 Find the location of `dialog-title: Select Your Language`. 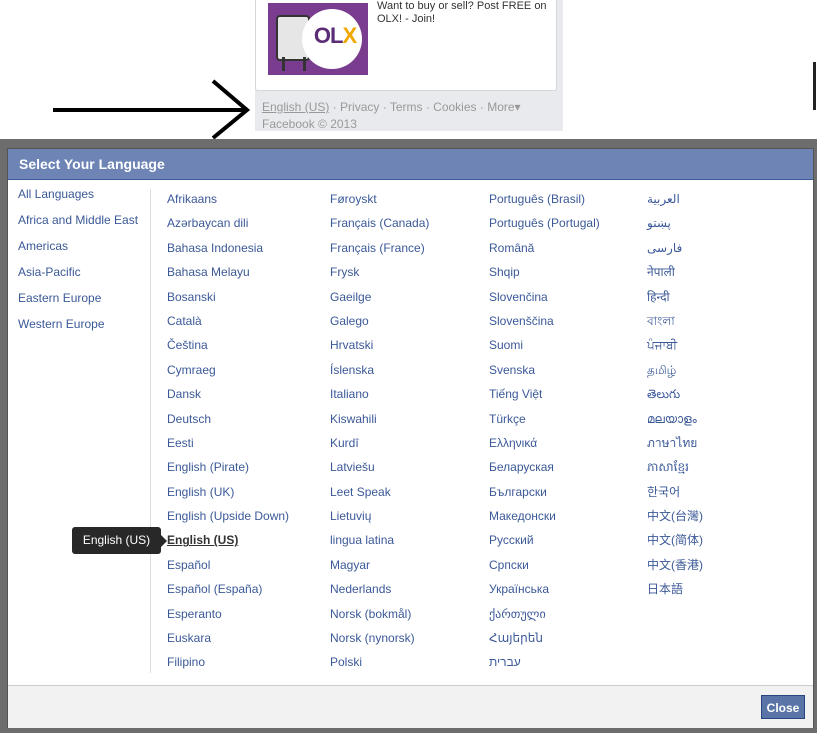

dialog-title: Select Your Language is located at coordinates (410, 164).